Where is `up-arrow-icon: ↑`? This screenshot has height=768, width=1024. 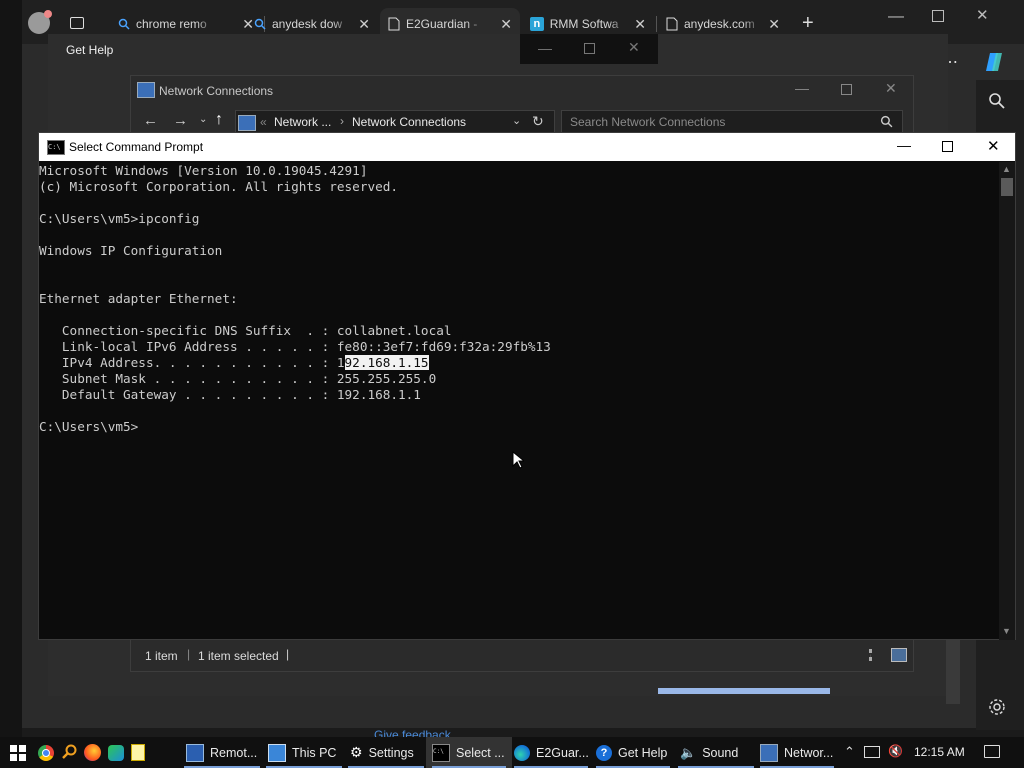
up-arrow-icon: ↑ is located at coordinates (219, 120).